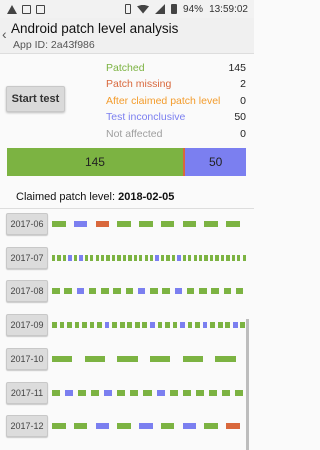 The height and width of the screenshot is (450, 320). I want to click on month-button: 2017-11, so click(27, 392).